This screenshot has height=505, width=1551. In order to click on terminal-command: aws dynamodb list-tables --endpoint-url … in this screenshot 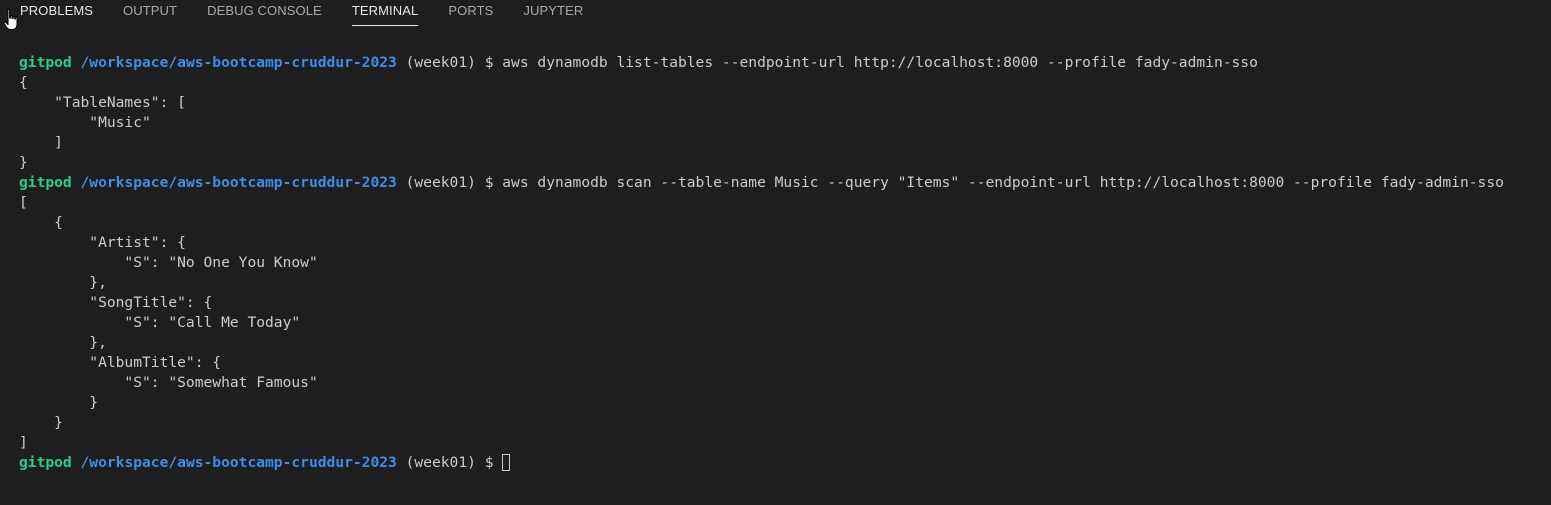, I will do `click(880, 62)`.